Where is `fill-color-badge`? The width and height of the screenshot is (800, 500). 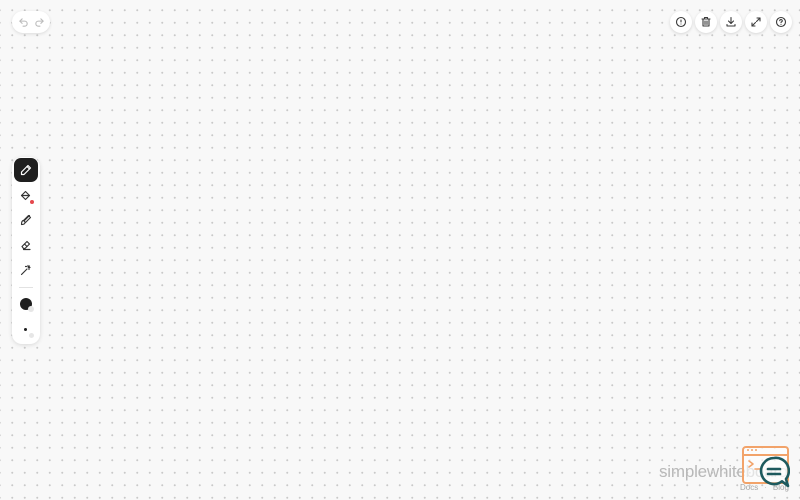 fill-color-badge is located at coordinates (32, 202).